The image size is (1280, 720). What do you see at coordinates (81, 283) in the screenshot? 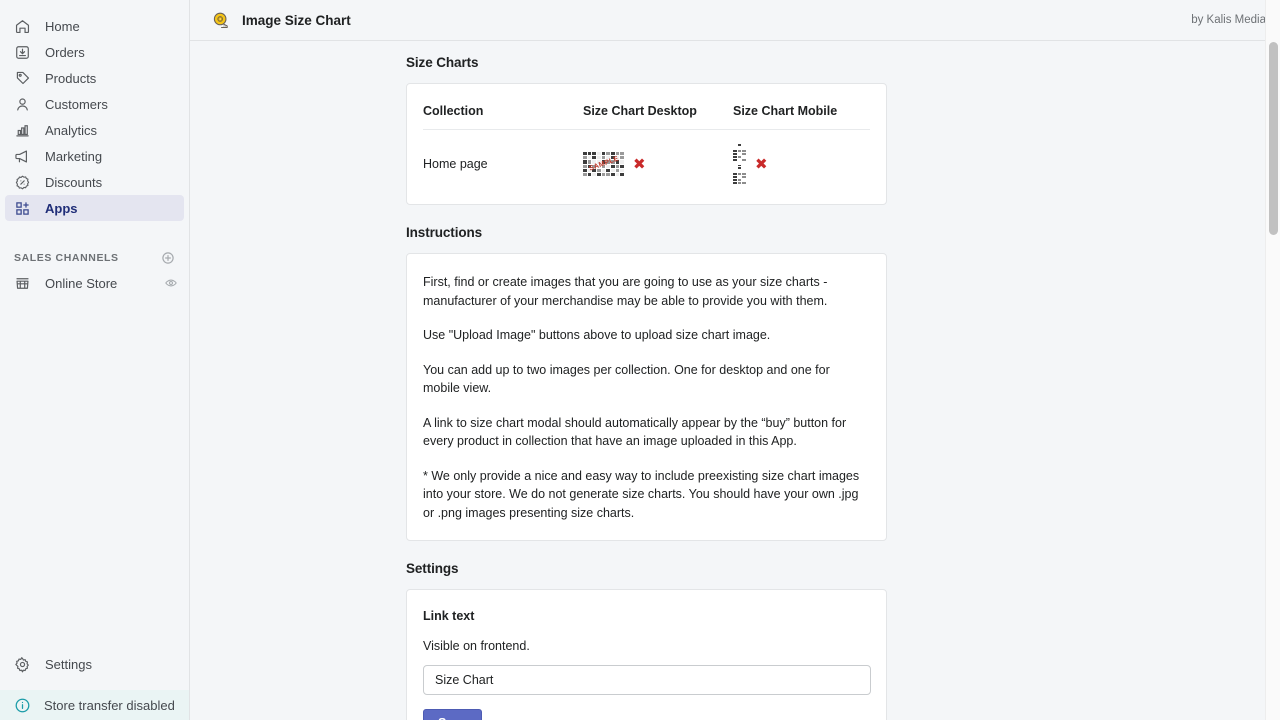
I see `sidebar-item-label: Online Store` at bounding box center [81, 283].